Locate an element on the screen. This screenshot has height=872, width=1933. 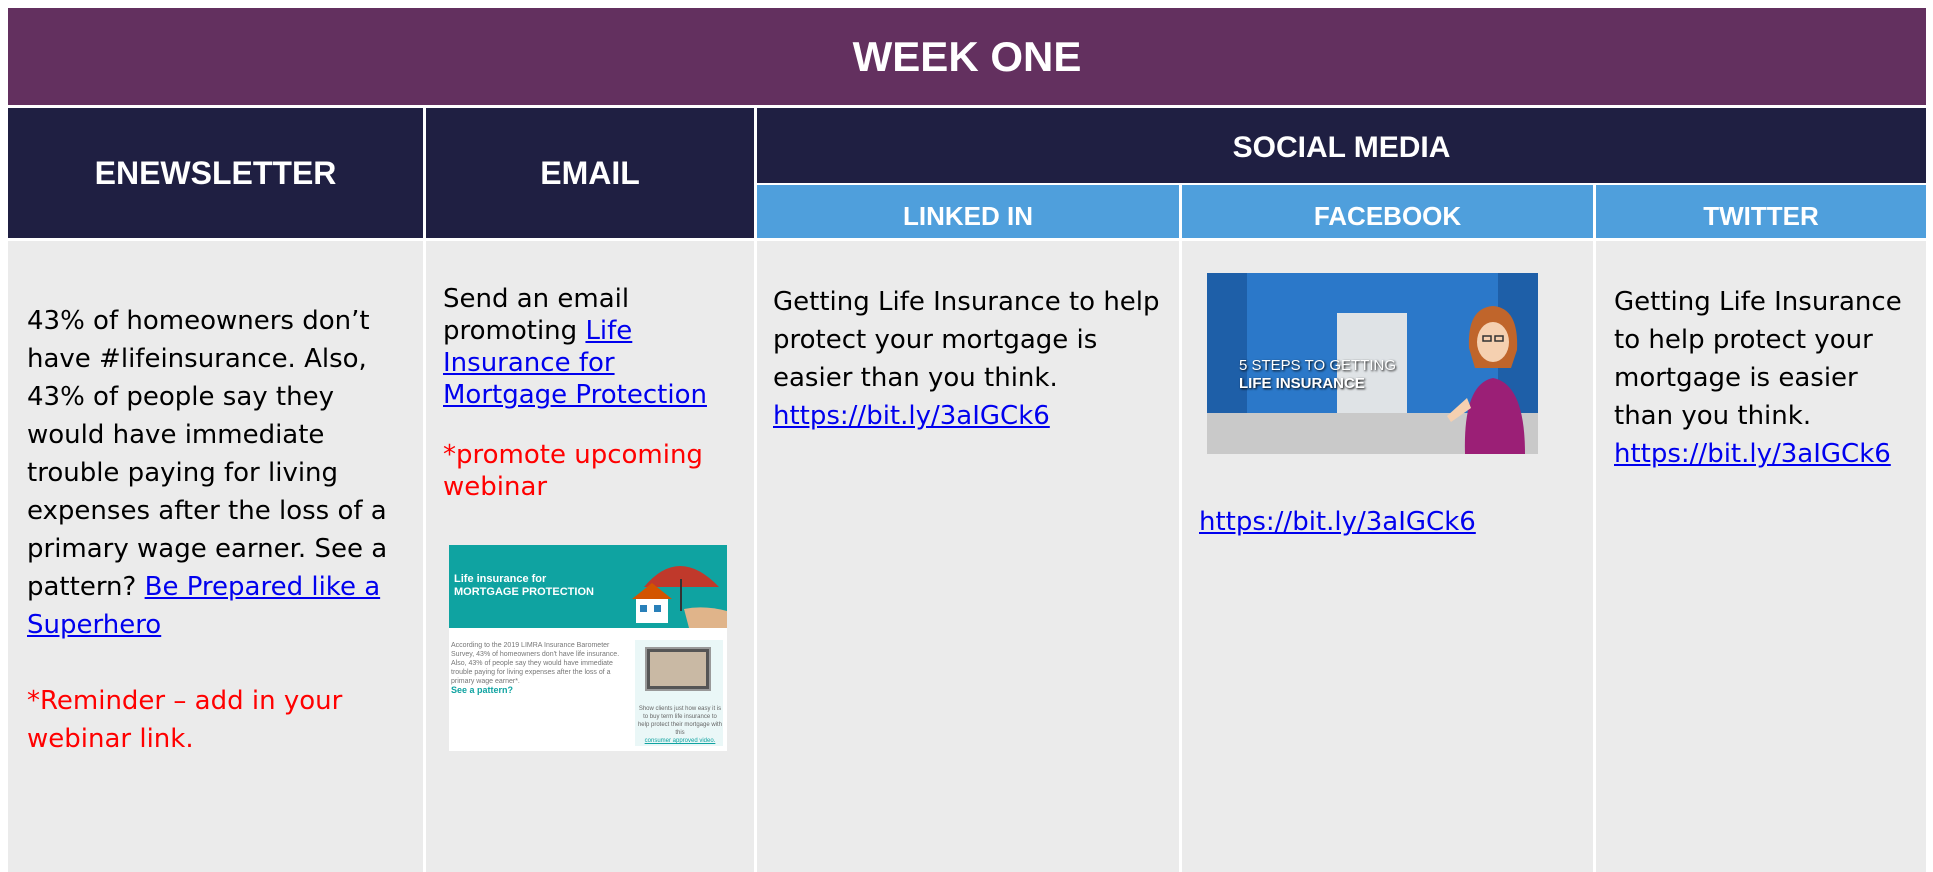
thumb-title: Life insurance for MORTGAGE PROTECTION is located at coordinates (524, 586).